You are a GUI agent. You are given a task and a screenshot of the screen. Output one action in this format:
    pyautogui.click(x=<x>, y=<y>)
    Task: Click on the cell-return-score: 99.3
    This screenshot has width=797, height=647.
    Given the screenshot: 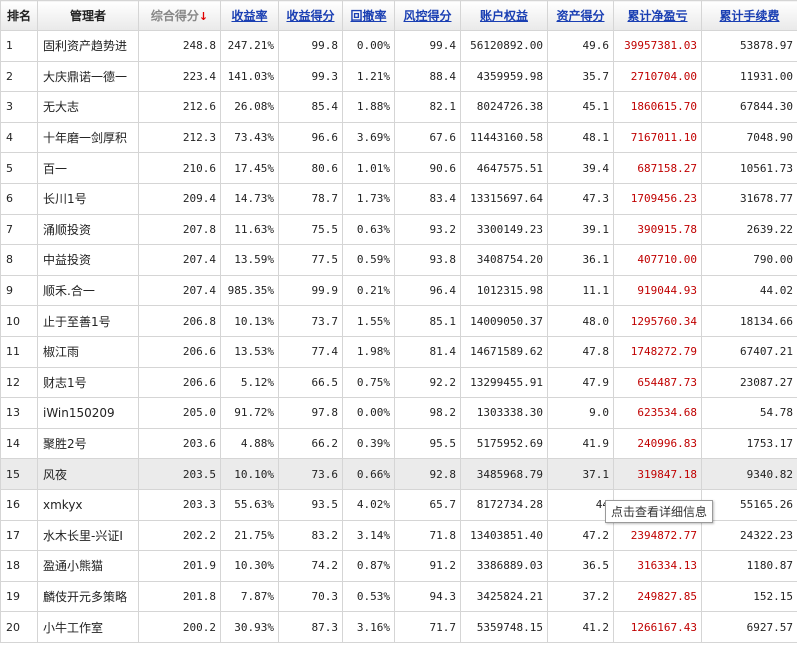 What is the action you would take?
    pyautogui.click(x=310, y=76)
    